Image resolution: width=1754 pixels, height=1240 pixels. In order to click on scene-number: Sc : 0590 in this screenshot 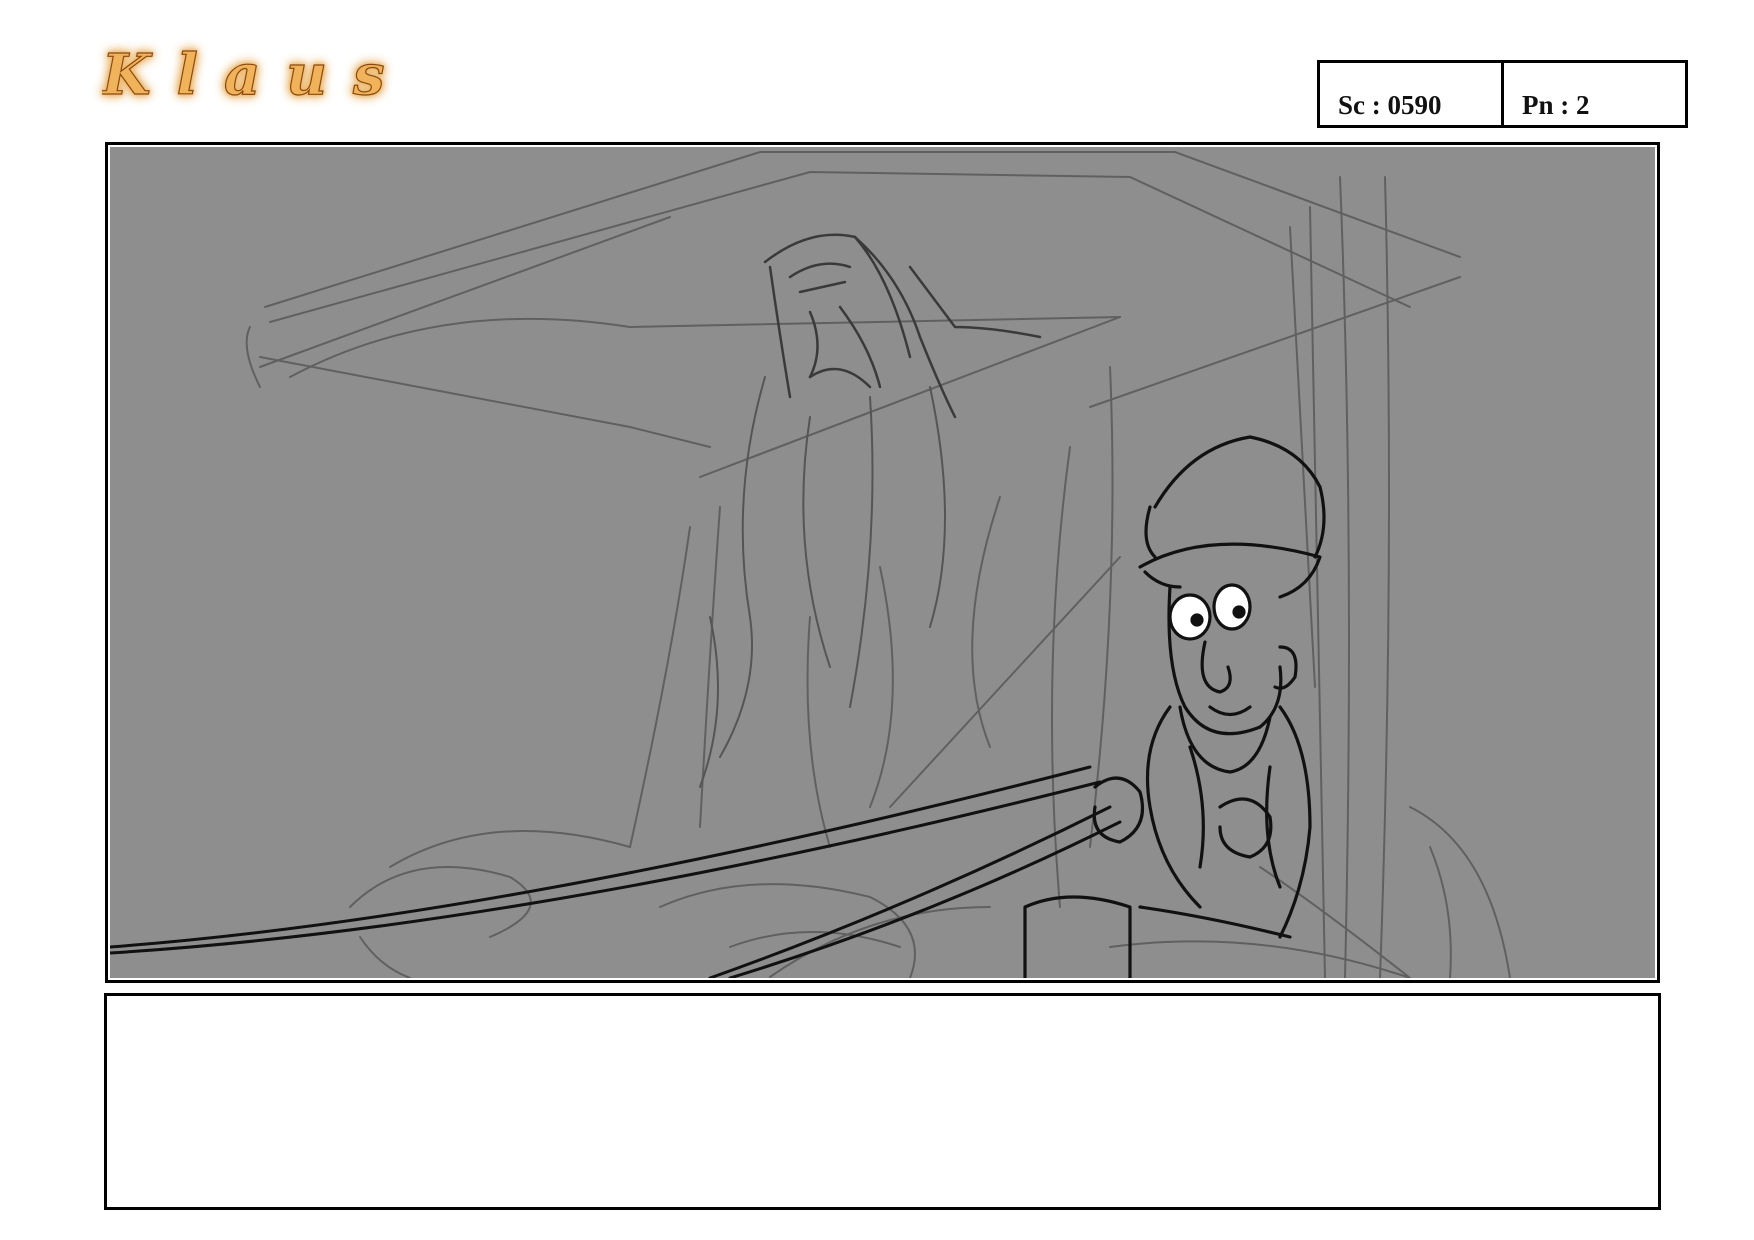, I will do `click(1390, 105)`.